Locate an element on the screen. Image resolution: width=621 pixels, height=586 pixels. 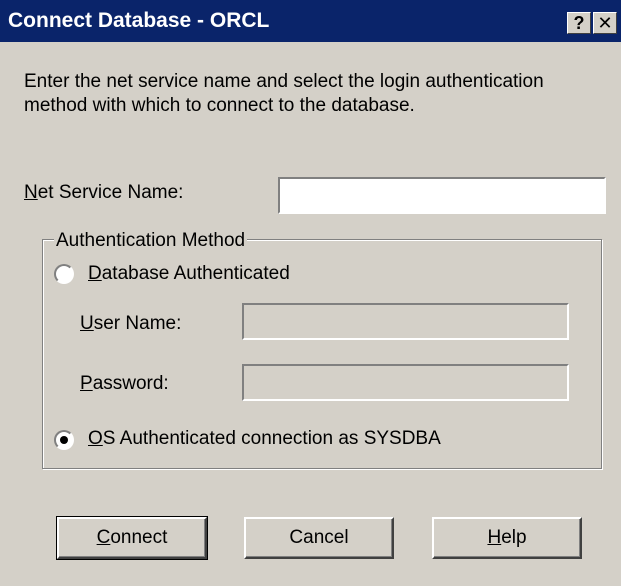
connect-button: Connect is located at coordinates (132, 538).